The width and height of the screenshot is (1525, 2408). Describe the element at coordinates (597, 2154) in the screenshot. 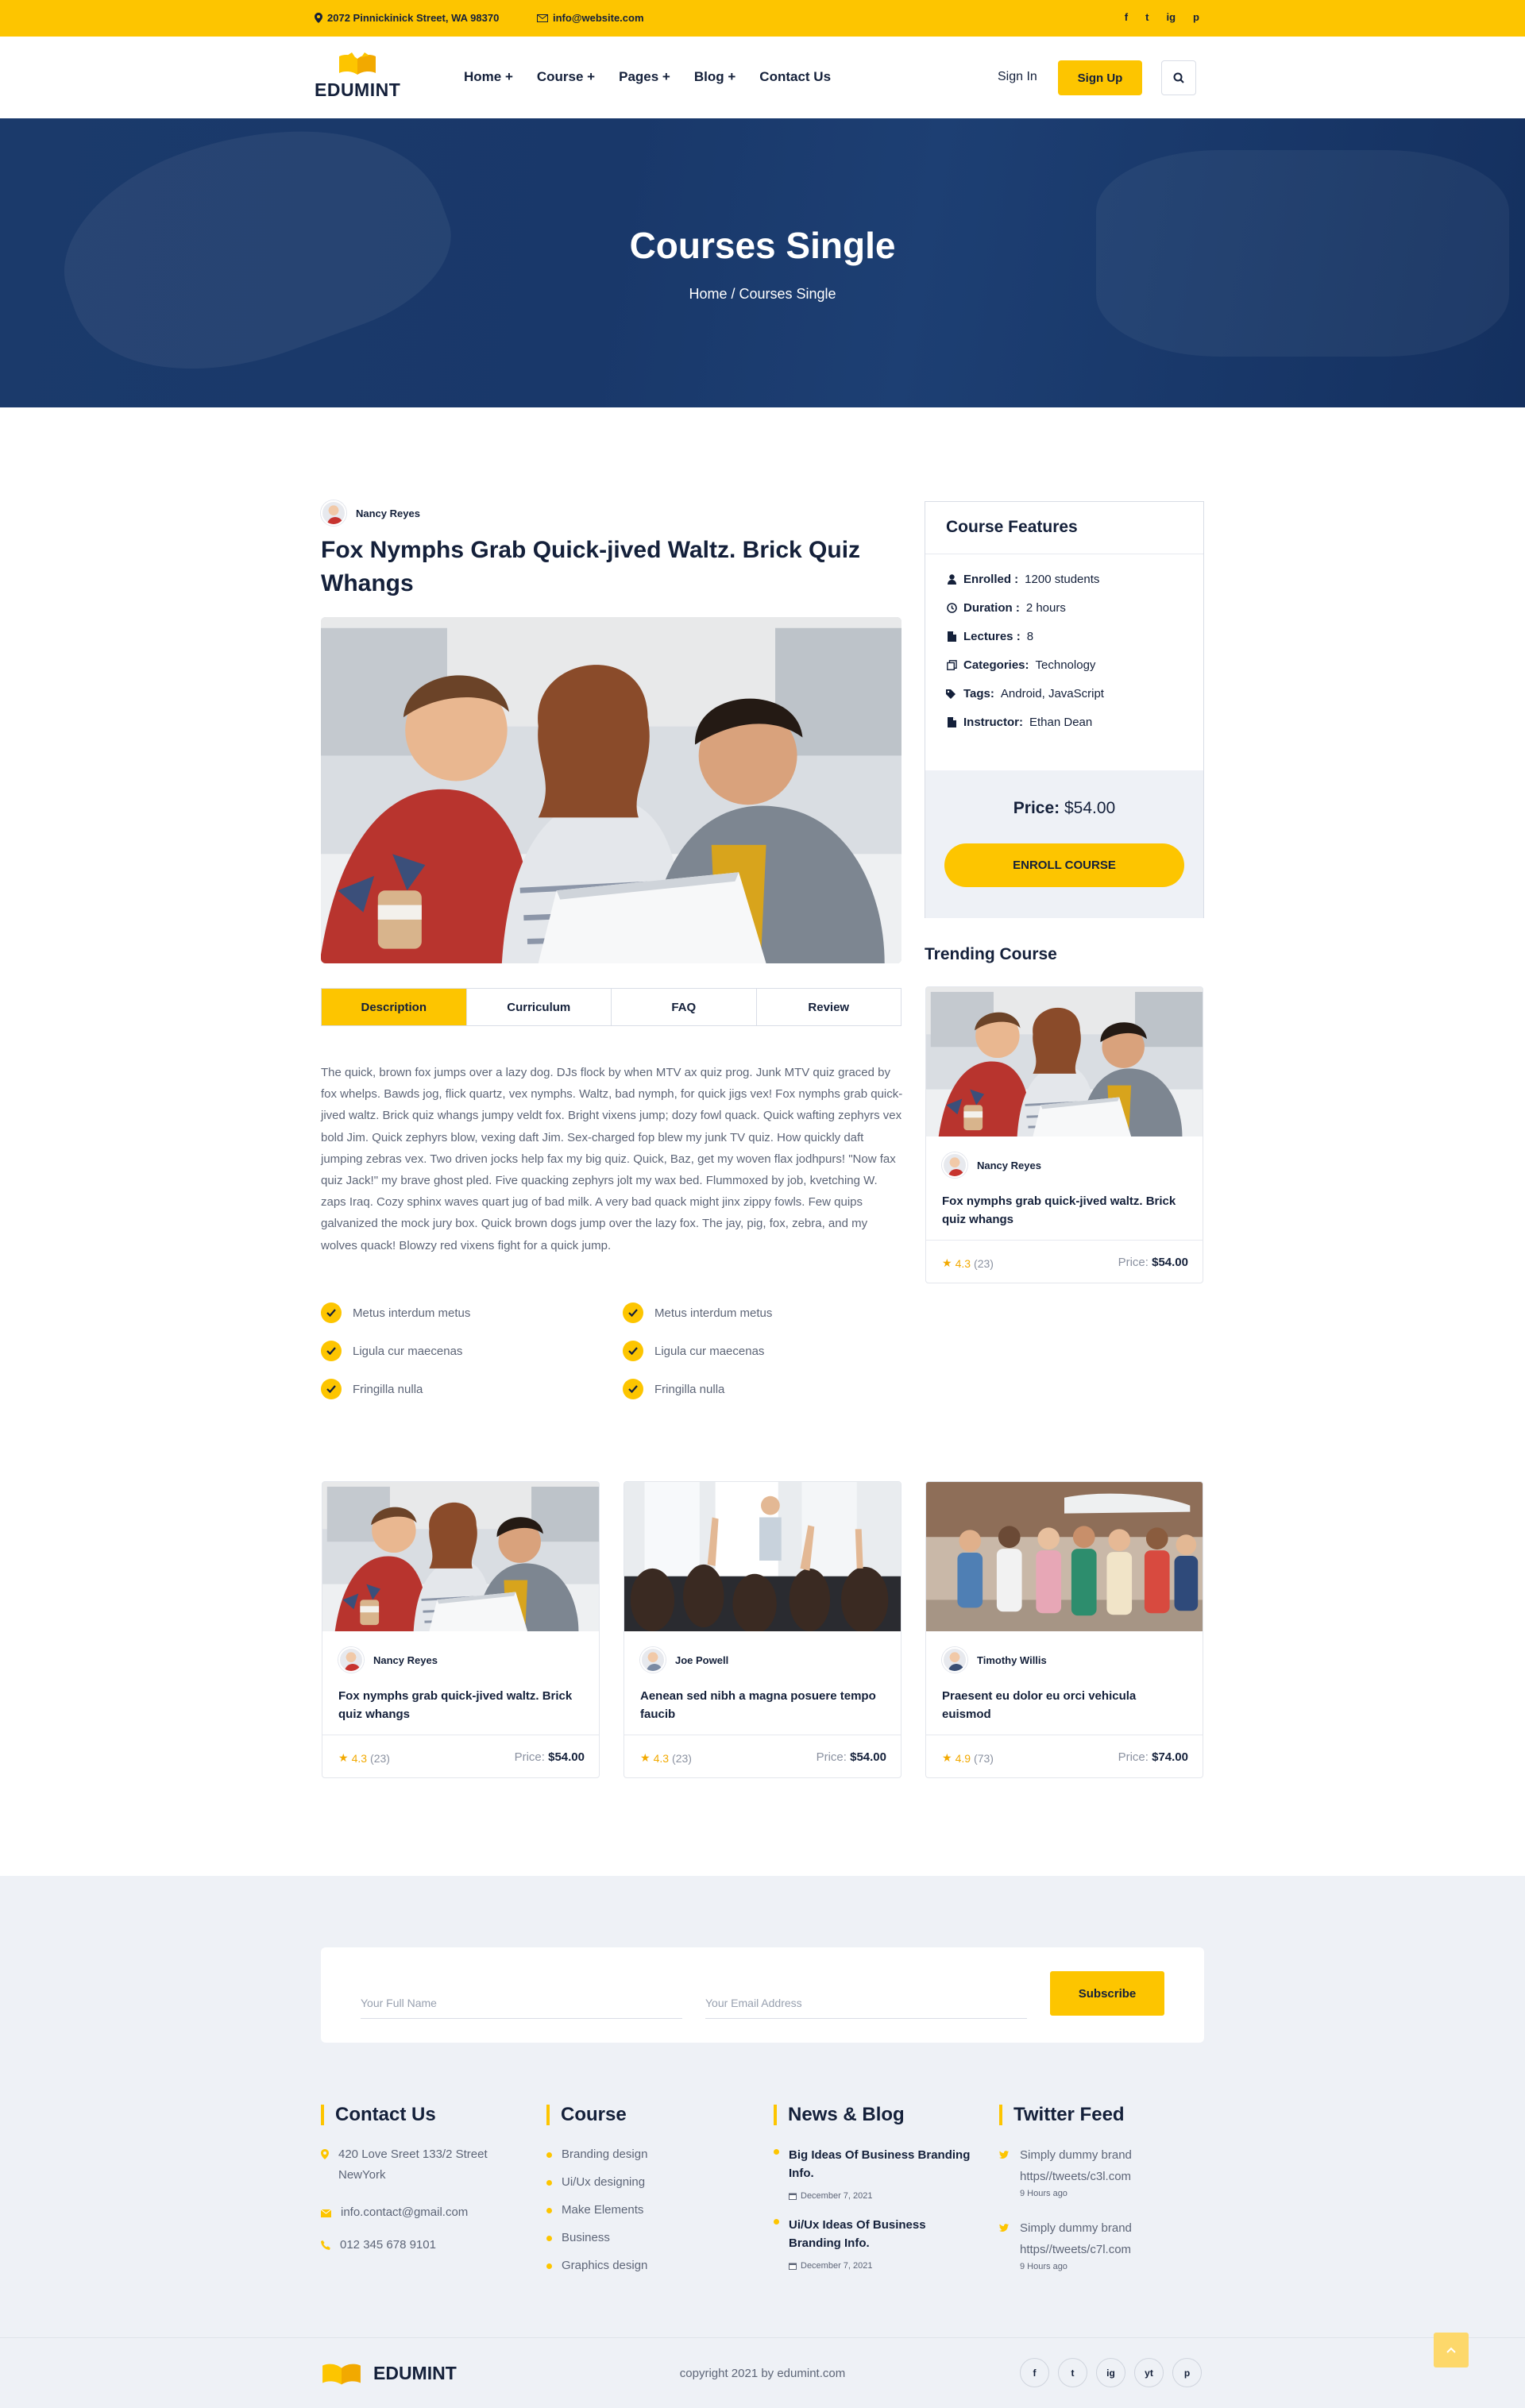

I see `footer-link: Branding design` at that location.